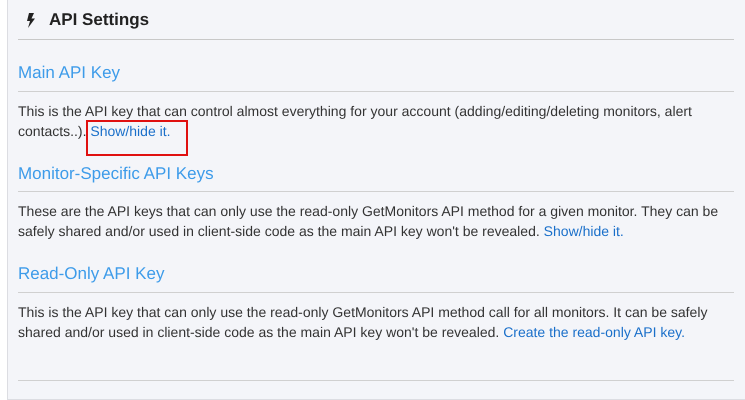 The width and height of the screenshot is (745, 400). What do you see at coordinates (369, 222) in the screenshot?
I see `section-description: These are the API keys that can only use the read-only GetMonitors API method for a given monitor. They can be safely shared and/or used in client-side code as the main API key won't be revealed. Show/hide it.` at bounding box center [369, 222].